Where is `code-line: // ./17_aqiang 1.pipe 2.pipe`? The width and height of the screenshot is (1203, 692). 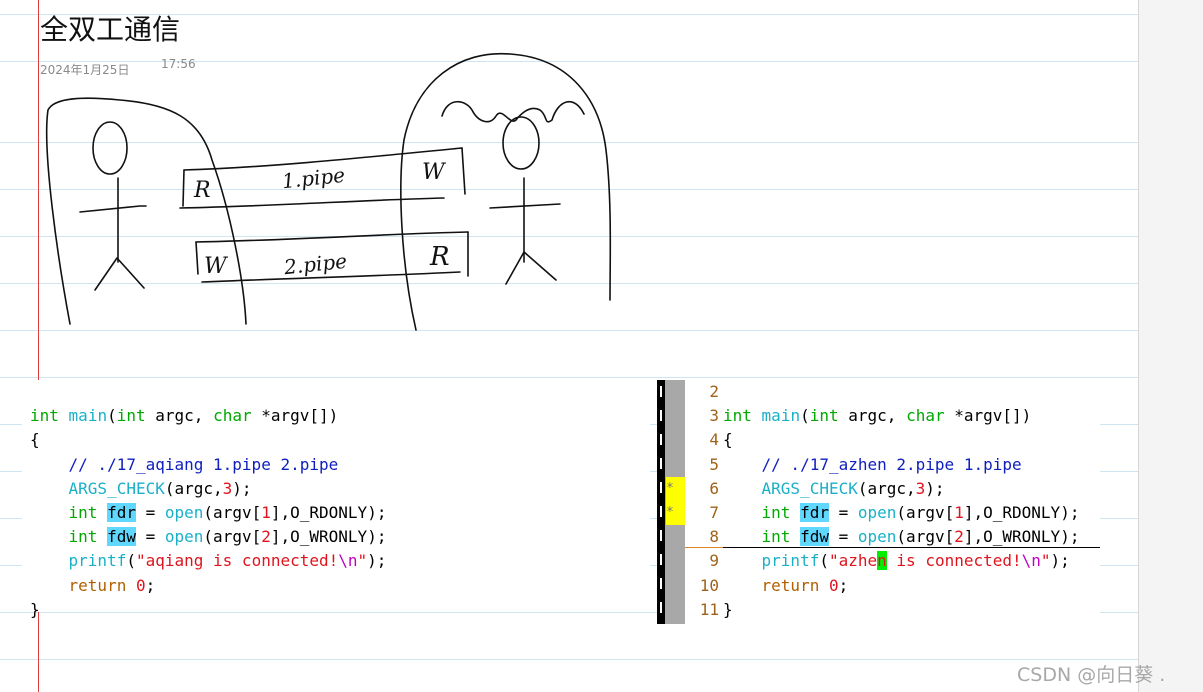
code-line: // ./17_aqiang 1.pipe 2.pipe is located at coordinates (203, 464).